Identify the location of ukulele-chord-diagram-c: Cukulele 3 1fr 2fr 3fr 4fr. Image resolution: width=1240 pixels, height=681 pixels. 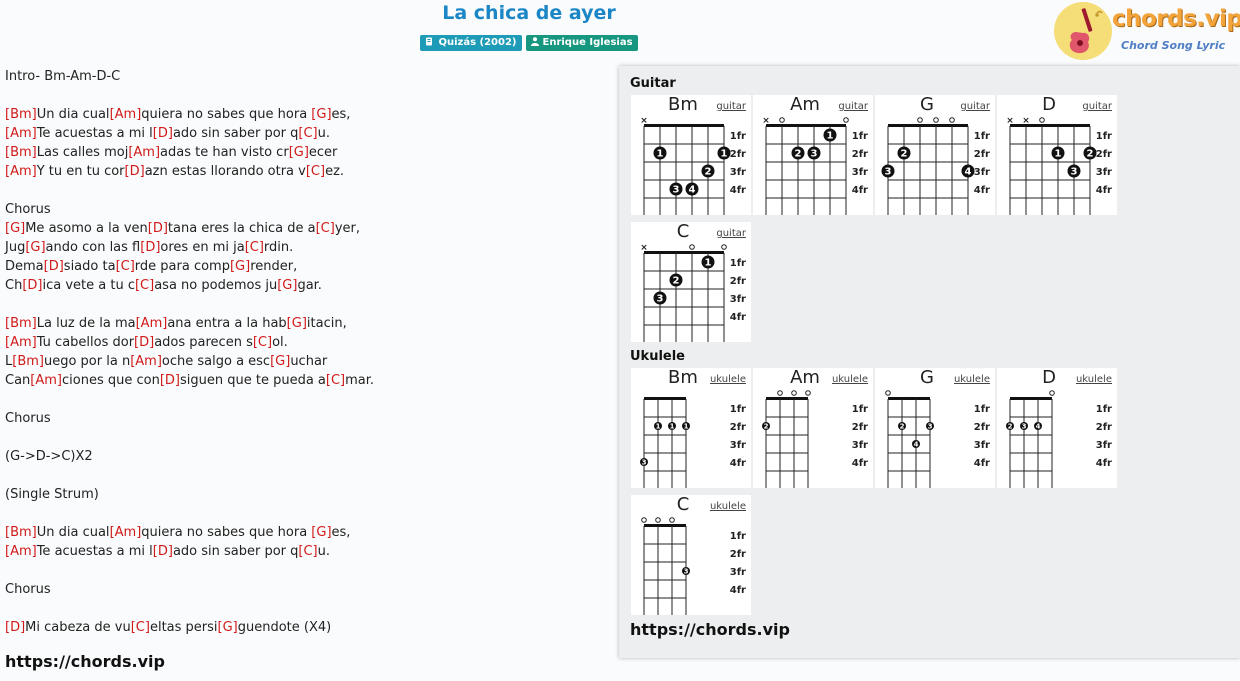
(691, 554).